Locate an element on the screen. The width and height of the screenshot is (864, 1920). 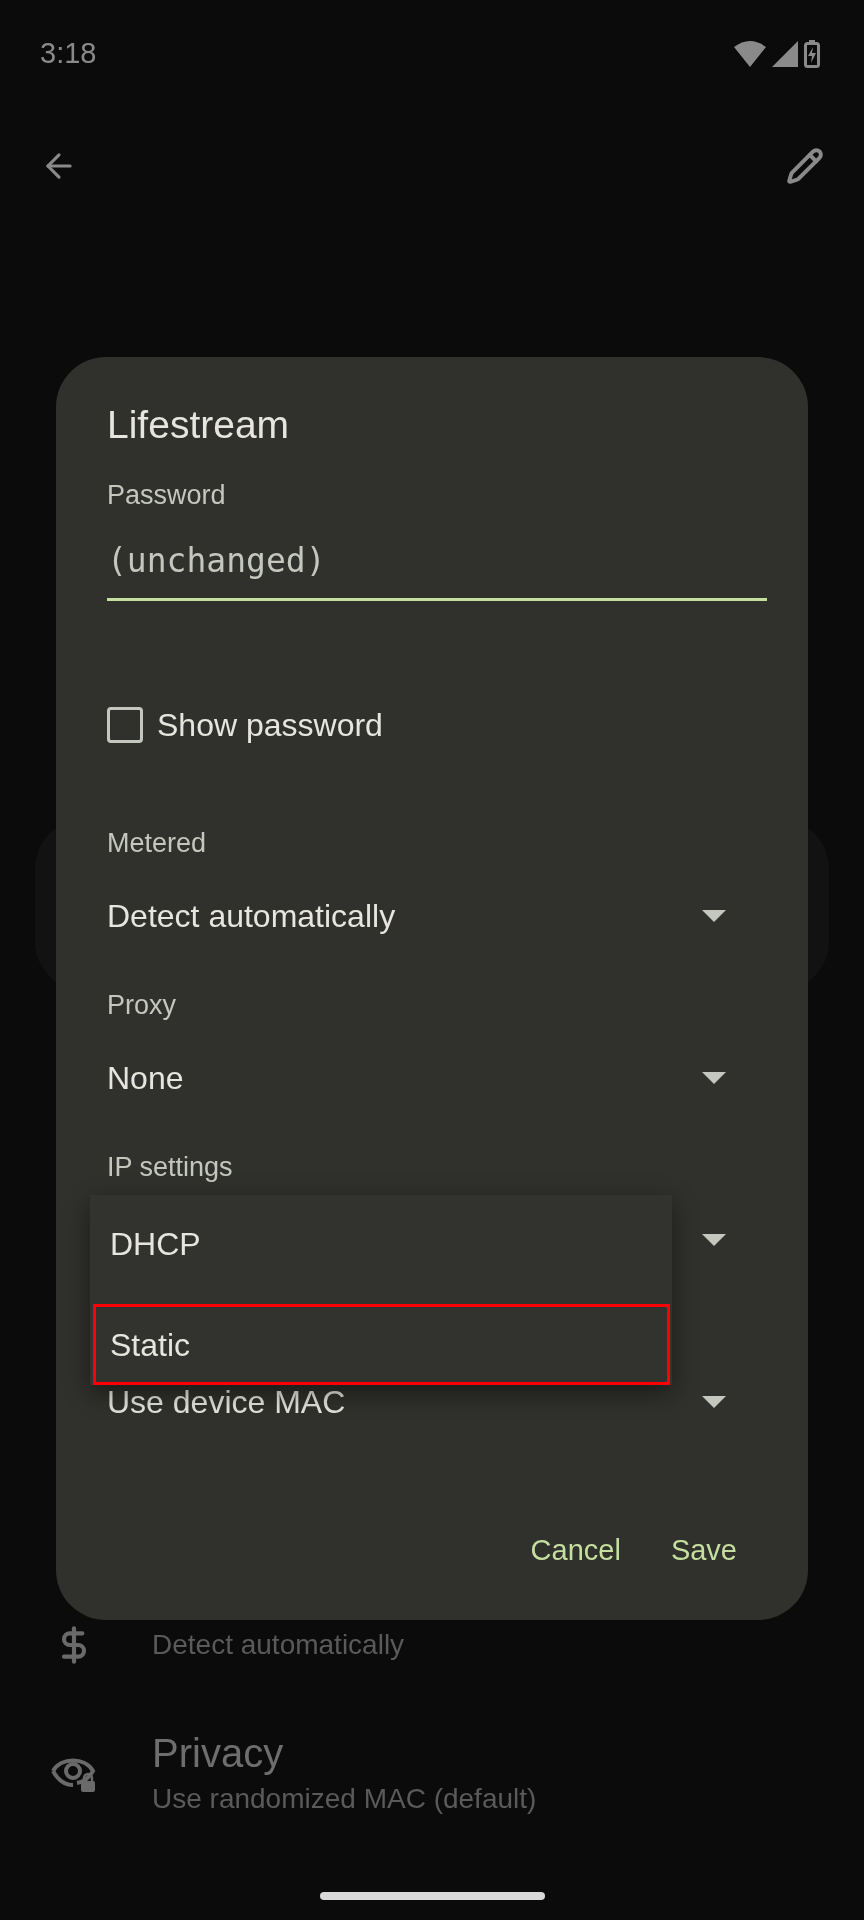
edit-icon is located at coordinates (805, 166).